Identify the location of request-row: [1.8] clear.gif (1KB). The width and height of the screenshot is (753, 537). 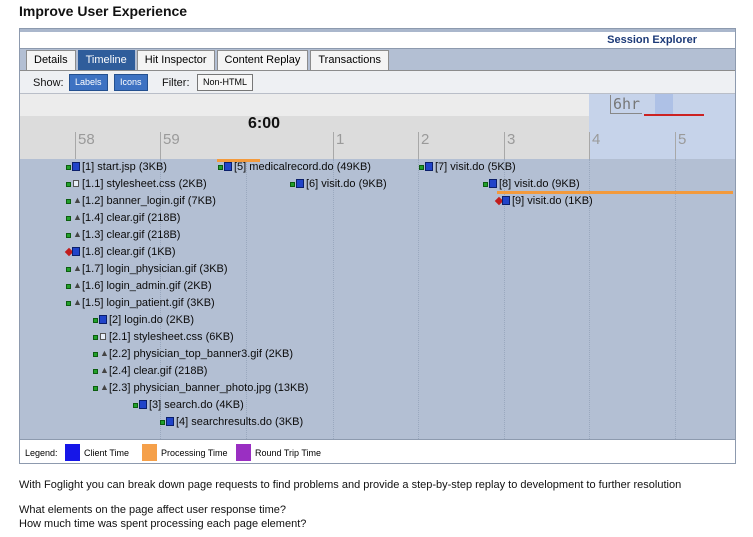
(120, 252).